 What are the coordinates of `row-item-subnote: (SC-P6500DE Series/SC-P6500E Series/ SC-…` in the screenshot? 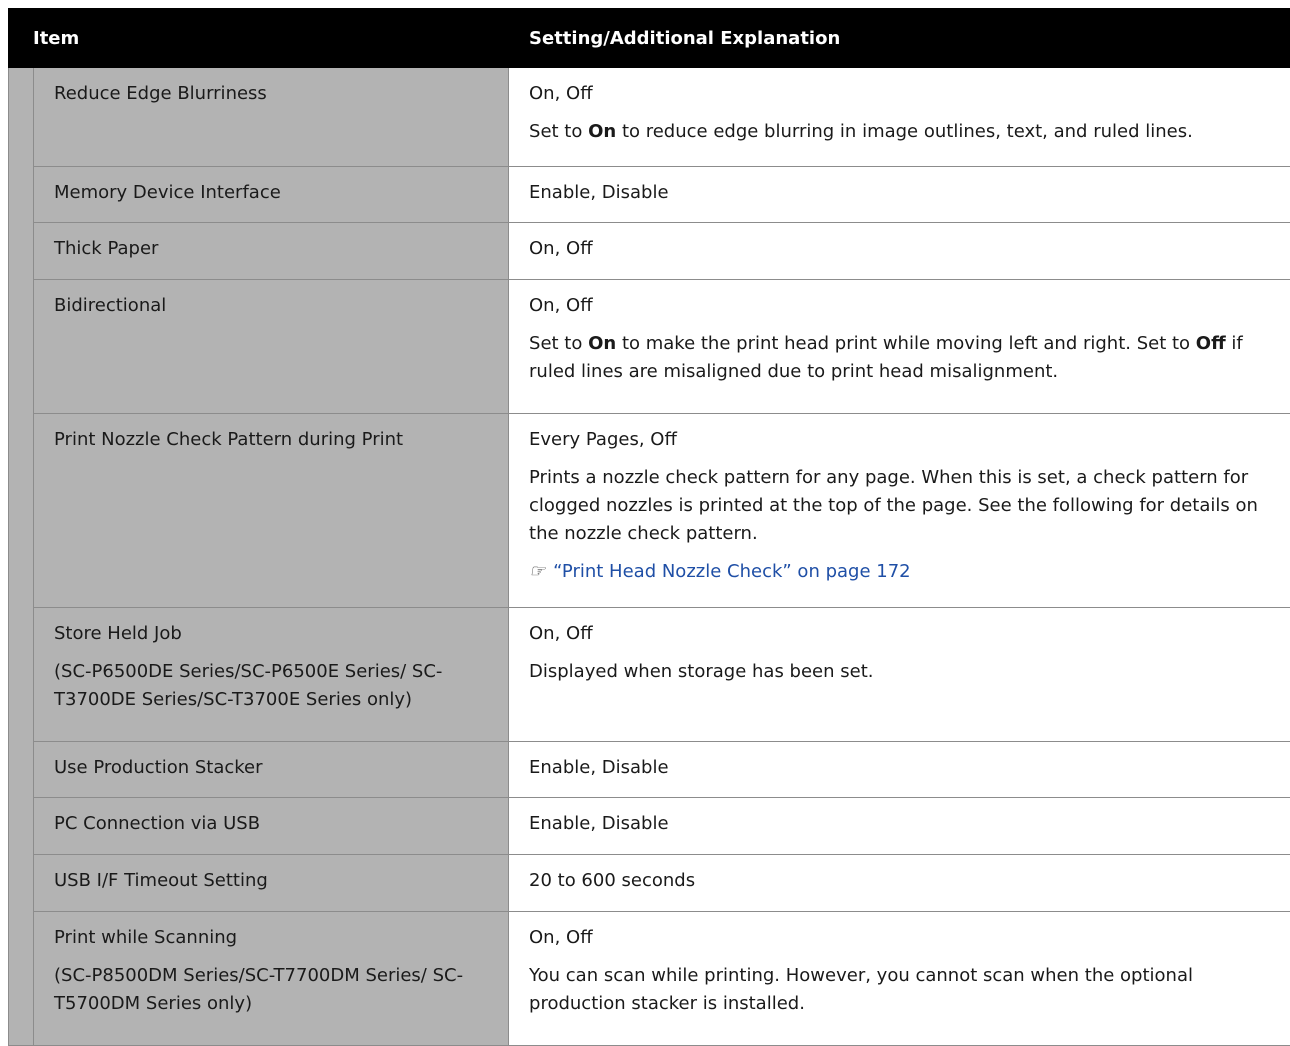 It's located at (276, 686).